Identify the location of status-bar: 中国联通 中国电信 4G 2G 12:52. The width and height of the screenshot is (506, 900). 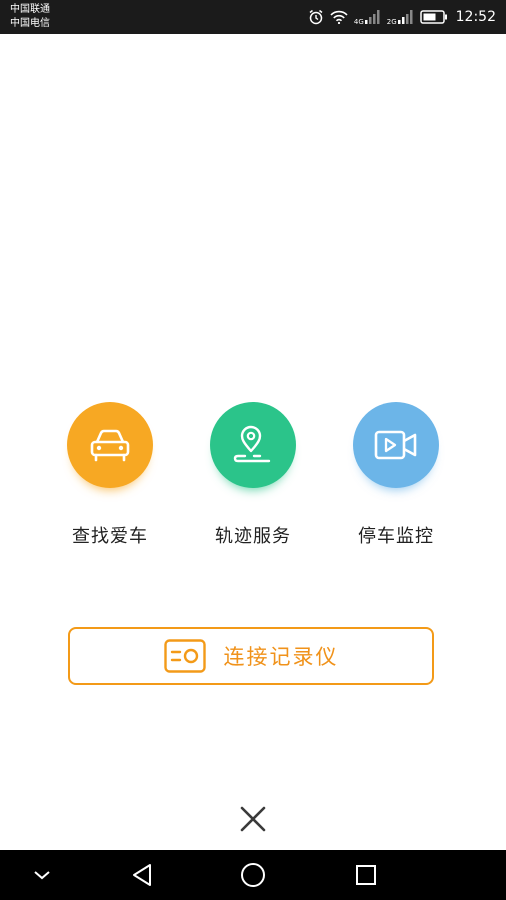
(253, 17).